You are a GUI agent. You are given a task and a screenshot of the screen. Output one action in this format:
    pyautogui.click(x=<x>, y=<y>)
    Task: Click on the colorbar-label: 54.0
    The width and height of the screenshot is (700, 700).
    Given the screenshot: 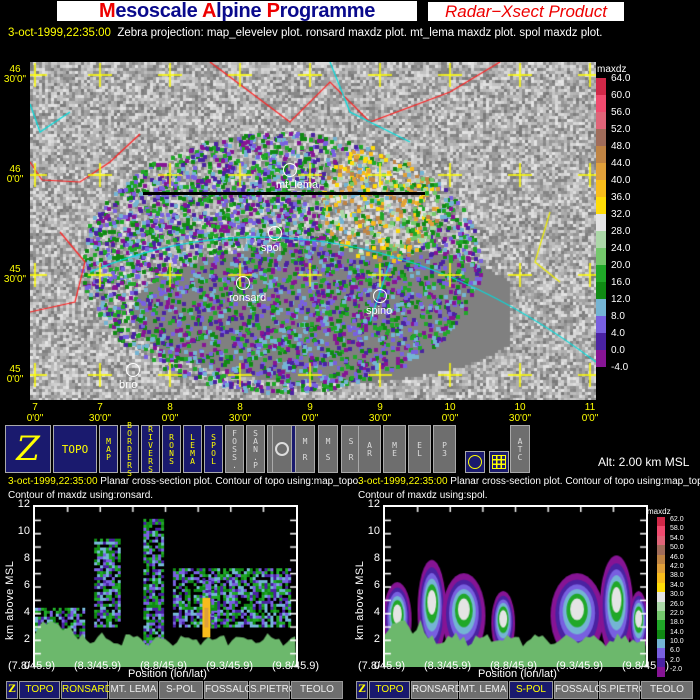 What is the action you would take?
    pyautogui.click(x=677, y=538)
    